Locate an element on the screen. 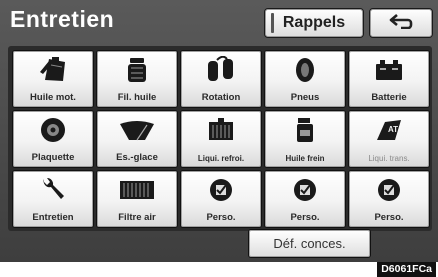 This screenshot has width=438, height=277. item-custom-3-button: Perso. is located at coordinates (389, 199).